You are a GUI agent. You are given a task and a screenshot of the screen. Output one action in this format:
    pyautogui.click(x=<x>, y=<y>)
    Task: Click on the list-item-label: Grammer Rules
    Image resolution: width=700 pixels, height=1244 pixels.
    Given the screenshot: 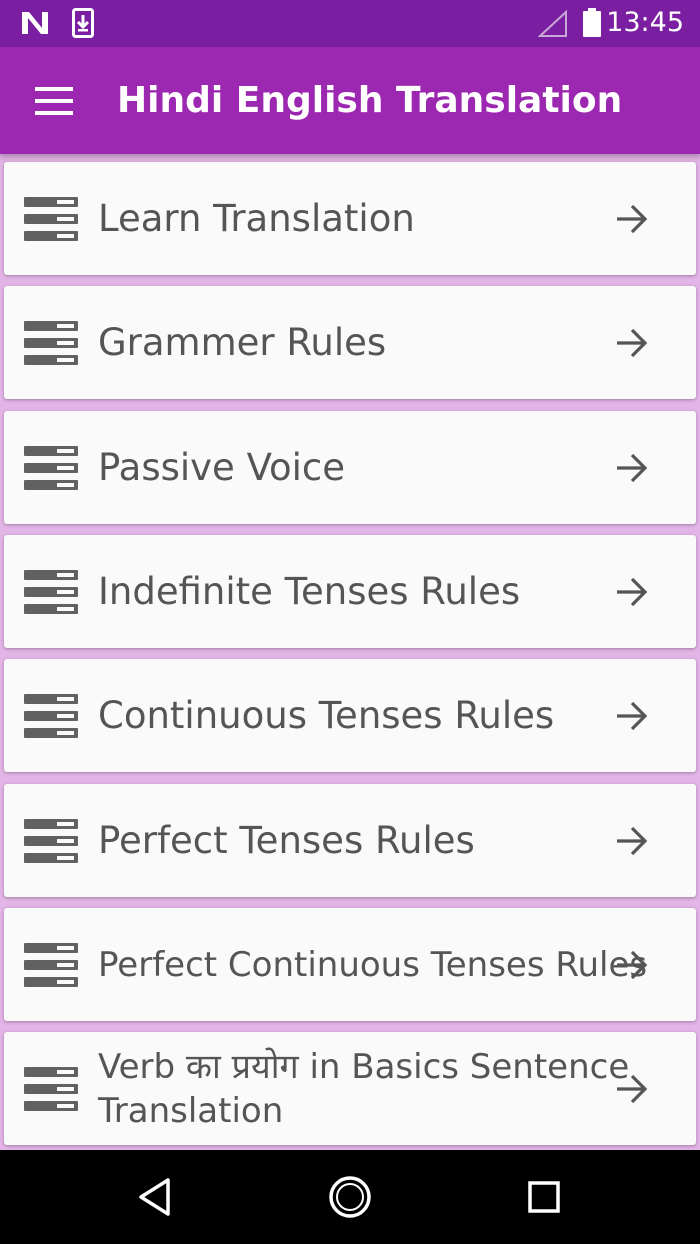 What is the action you would take?
    pyautogui.click(x=242, y=342)
    